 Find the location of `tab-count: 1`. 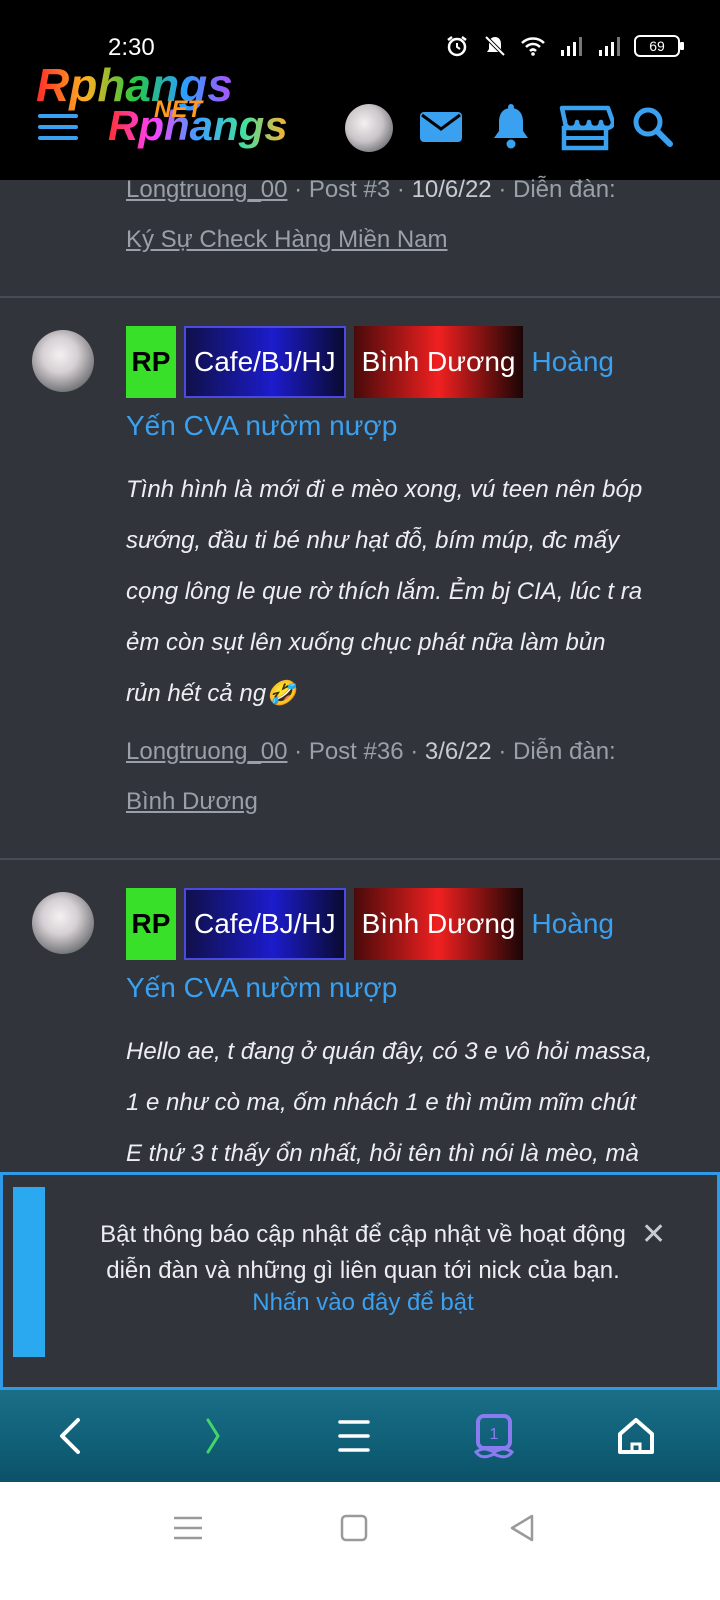

tab-count: 1 is located at coordinates (494, 1434).